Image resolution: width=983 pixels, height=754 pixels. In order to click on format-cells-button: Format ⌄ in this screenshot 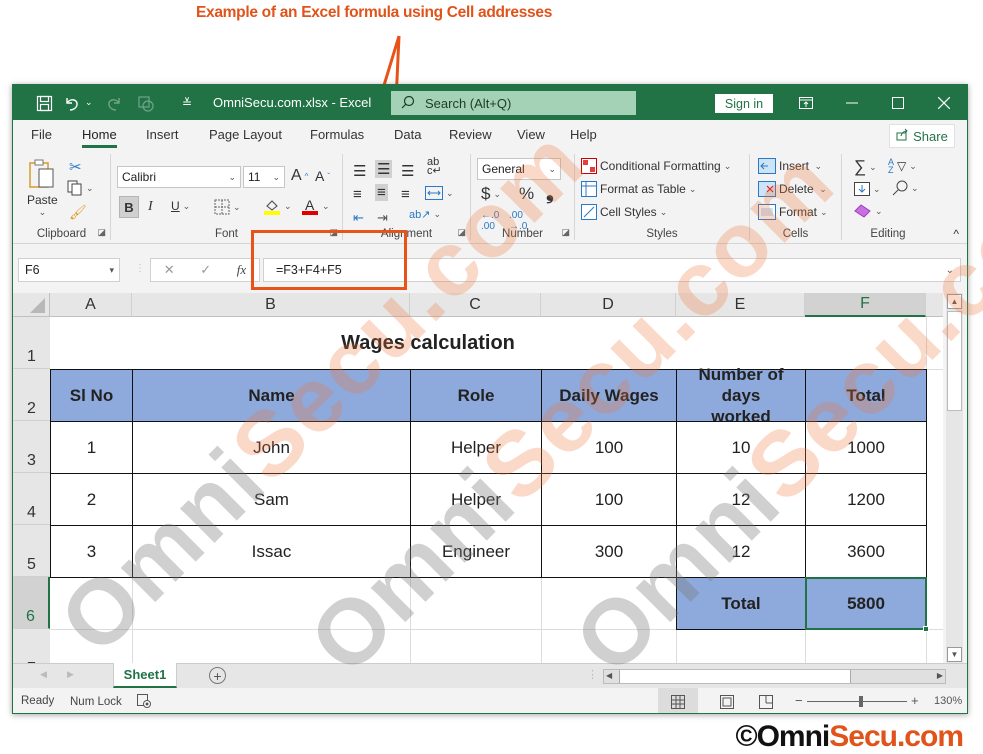, I will do `click(793, 212)`.